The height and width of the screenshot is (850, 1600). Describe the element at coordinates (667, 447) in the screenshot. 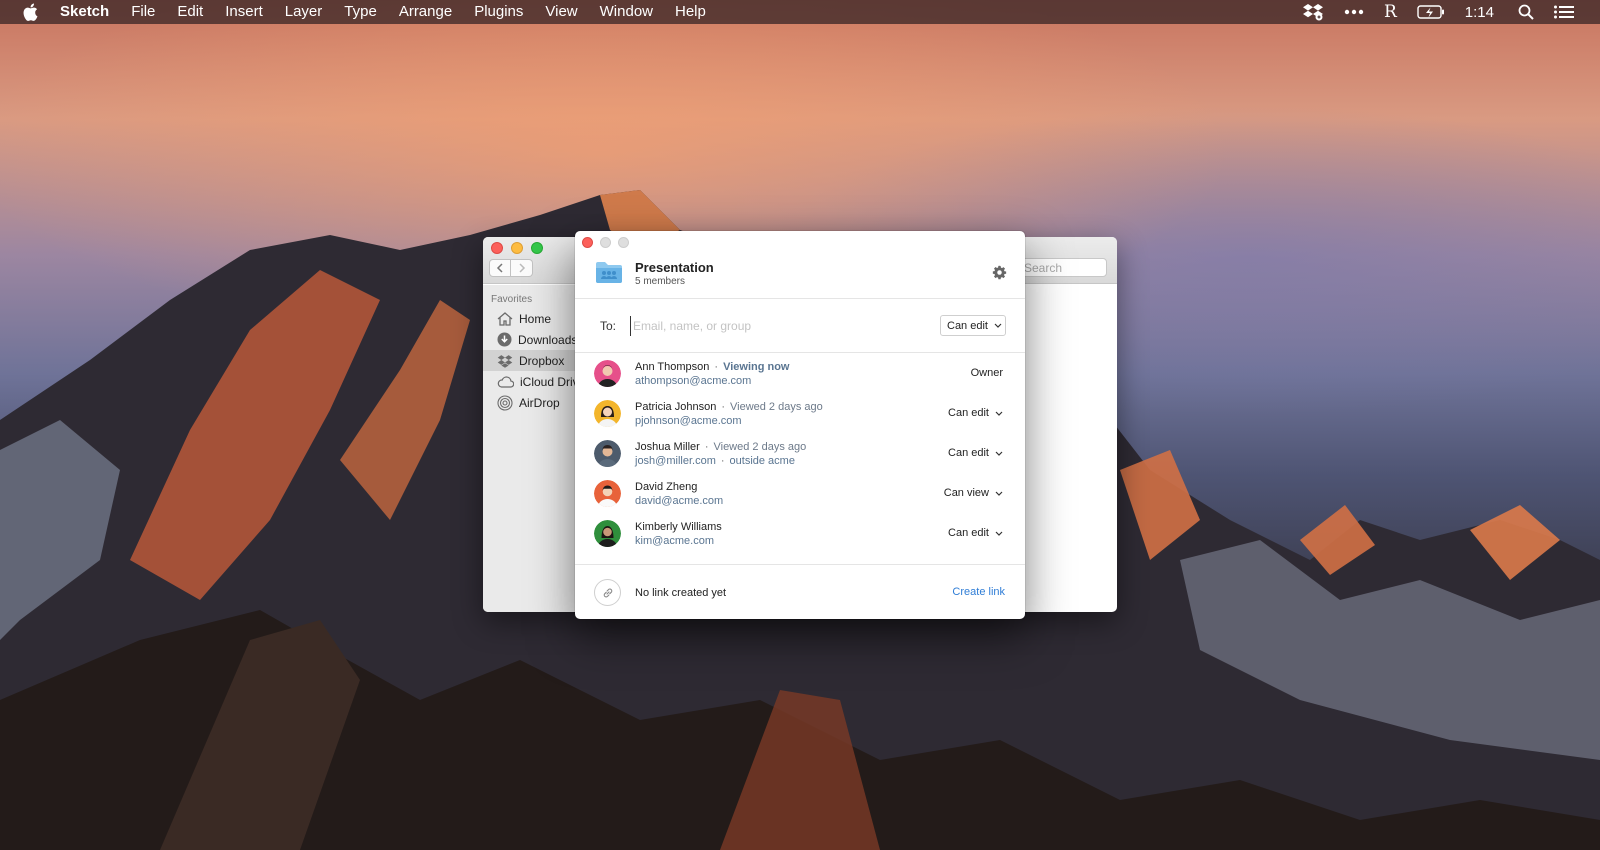

I see `member-name: Joshua Miller` at that location.